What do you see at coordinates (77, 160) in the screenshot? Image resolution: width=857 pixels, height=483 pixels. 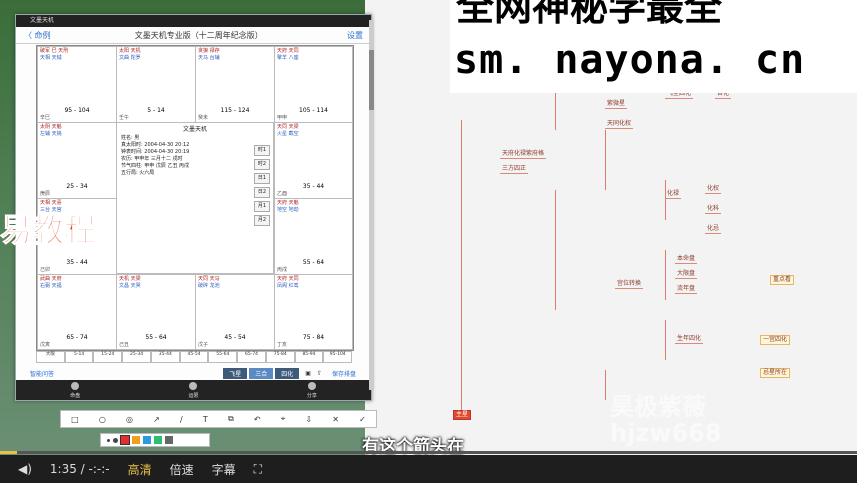 I see `palace-cell: 太阴 天魁 左辅 天姚 25 - 34 庚辰` at bounding box center [77, 160].